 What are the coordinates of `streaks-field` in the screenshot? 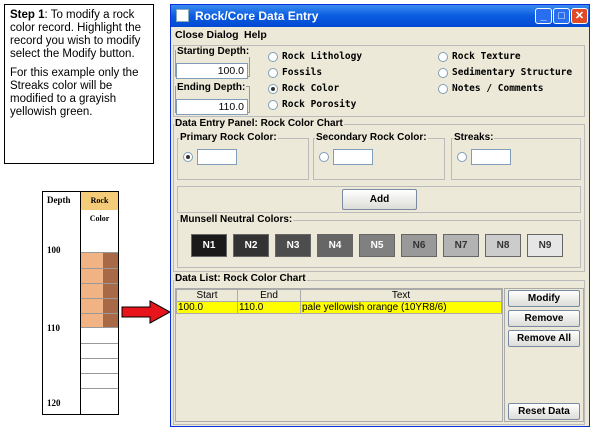 It's located at (491, 157).